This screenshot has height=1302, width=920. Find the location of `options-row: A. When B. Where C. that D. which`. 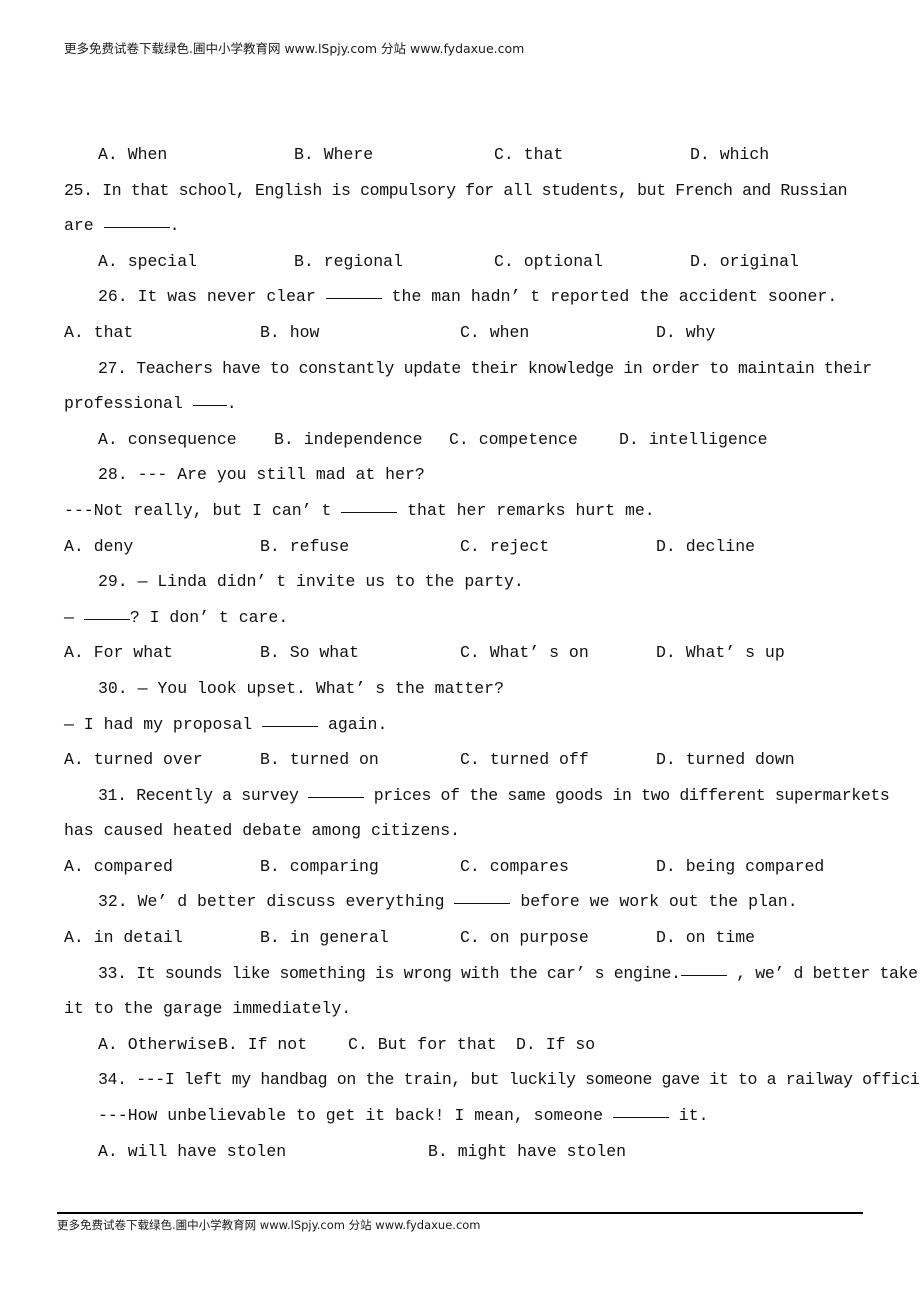

options-row: A. When B. Where C. that D. which is located at coordinates (464, 155).